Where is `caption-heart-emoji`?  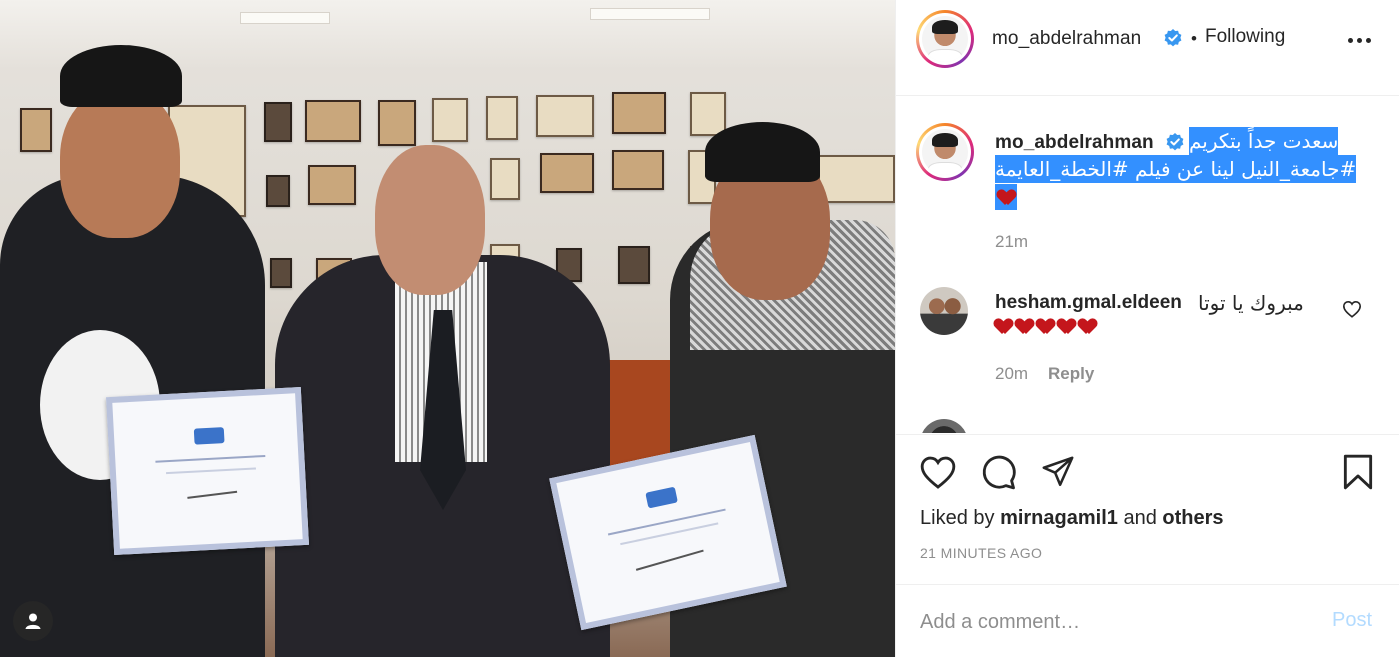 caption-heart-emoji is located at coordinates (1006, 197).